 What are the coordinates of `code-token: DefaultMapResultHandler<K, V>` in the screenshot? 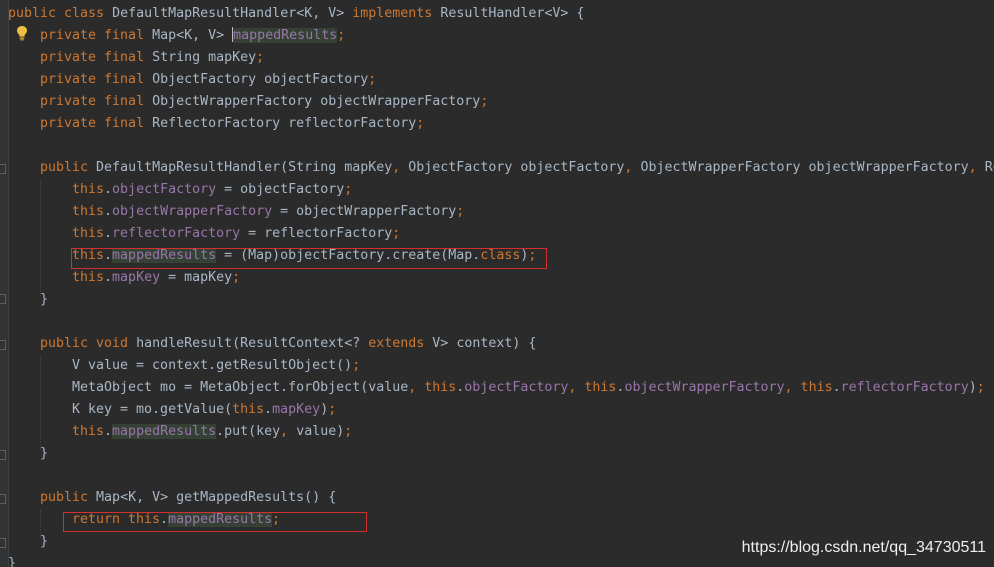 It's located at (232, 13).